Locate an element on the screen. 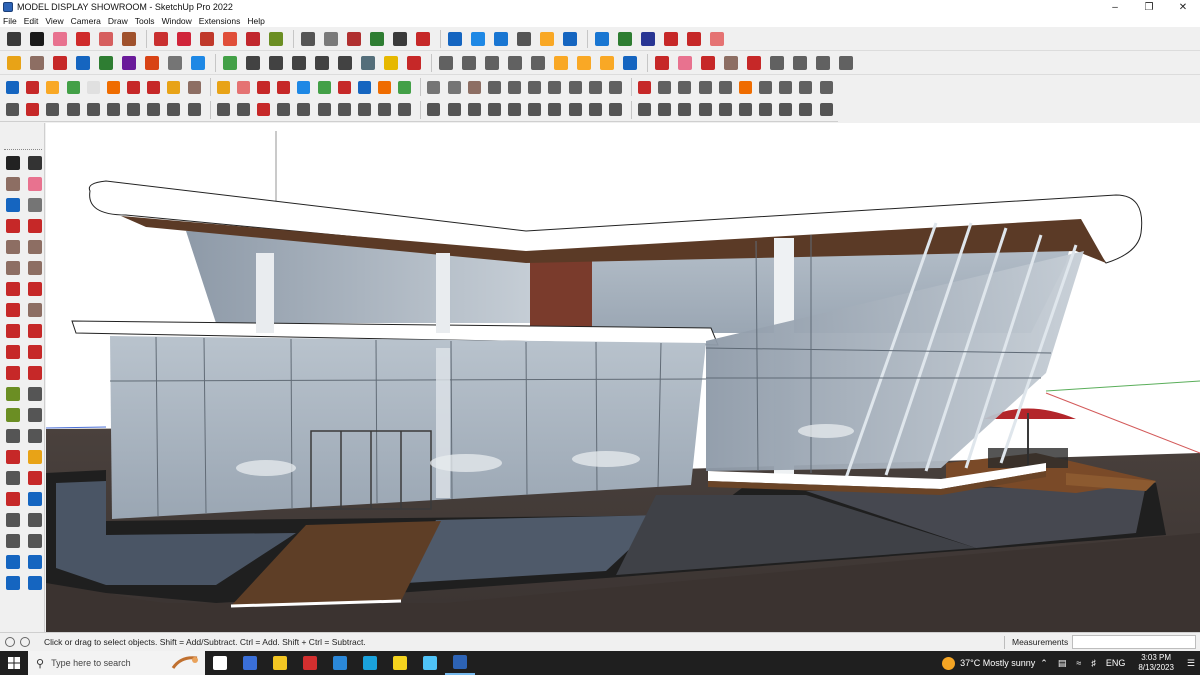  undo-icon is located at coordinates (671, 39).